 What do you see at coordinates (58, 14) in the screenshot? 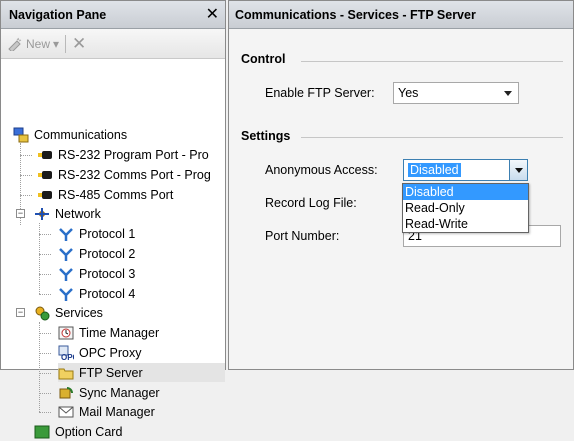
I see `navigation-pane-title: Navigation Pane` at bounding box center [58, 14].